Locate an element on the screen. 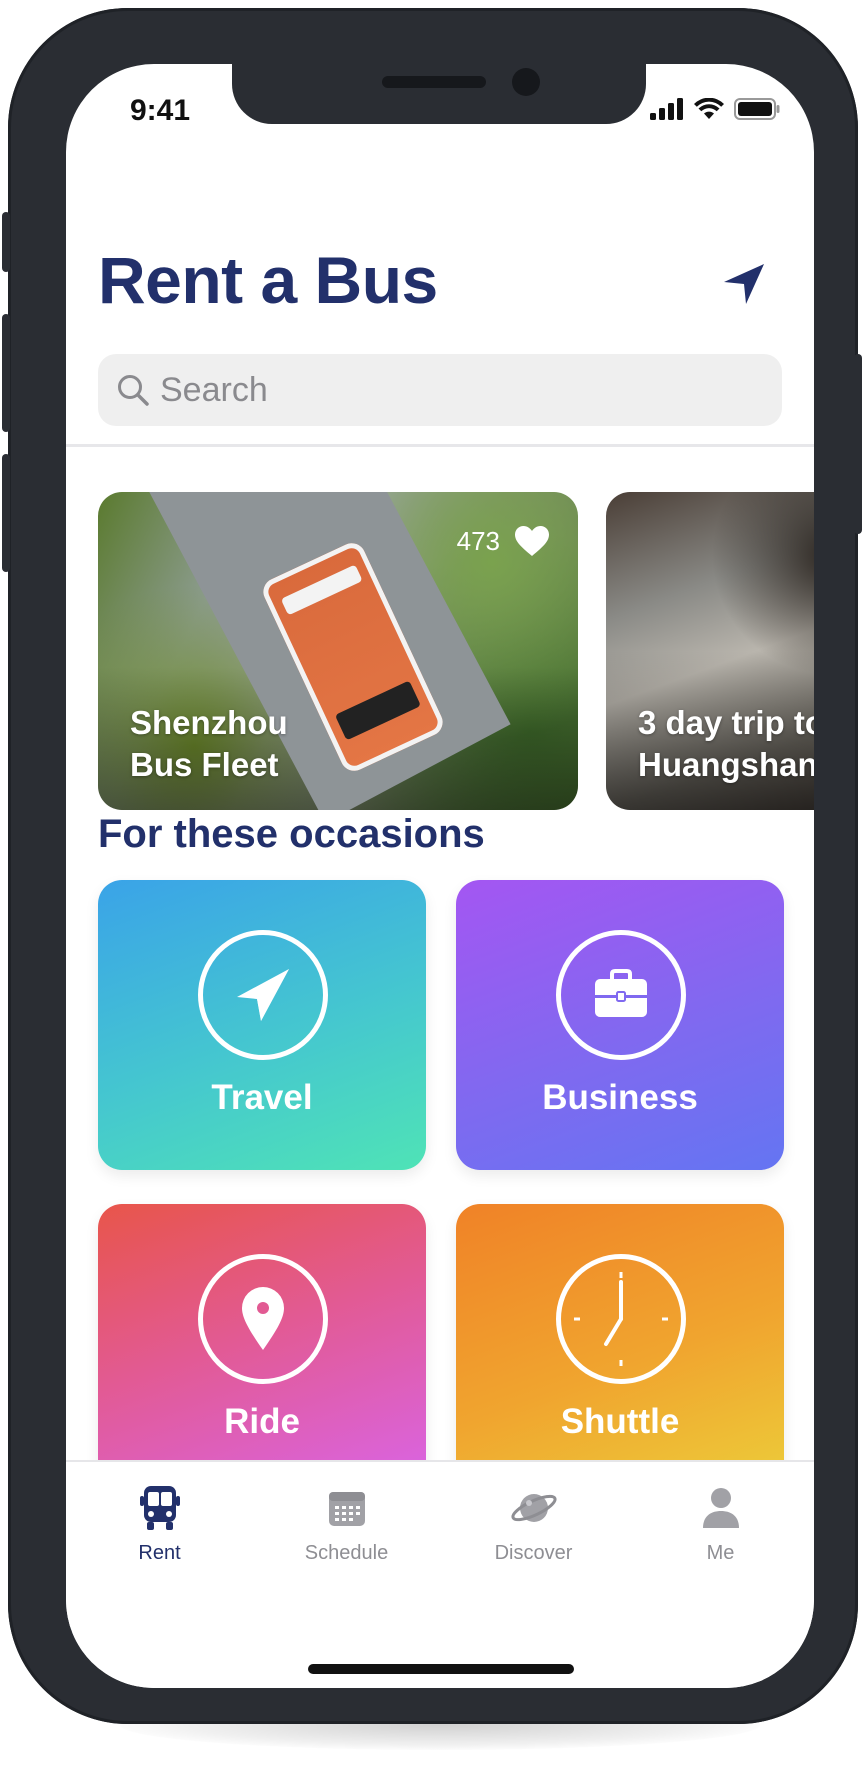 The height and width of the screenshot is (1788, 866). occasion-tile-shuttle: Shuttle is located at coordinates (620, 1349).